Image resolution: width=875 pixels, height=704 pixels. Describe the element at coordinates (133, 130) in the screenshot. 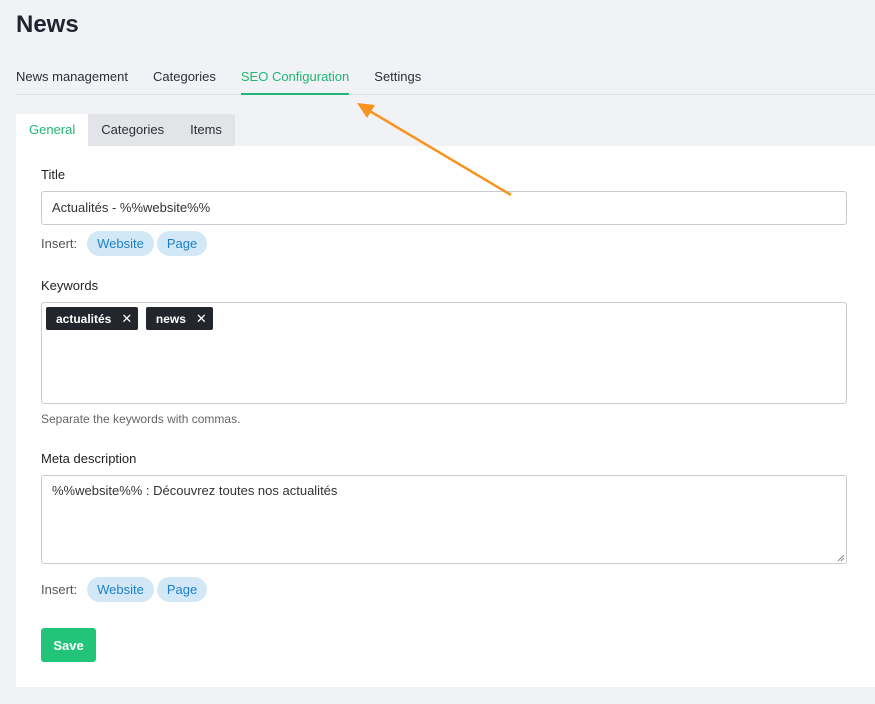

I see `subtab-categories: Categories` at that location.